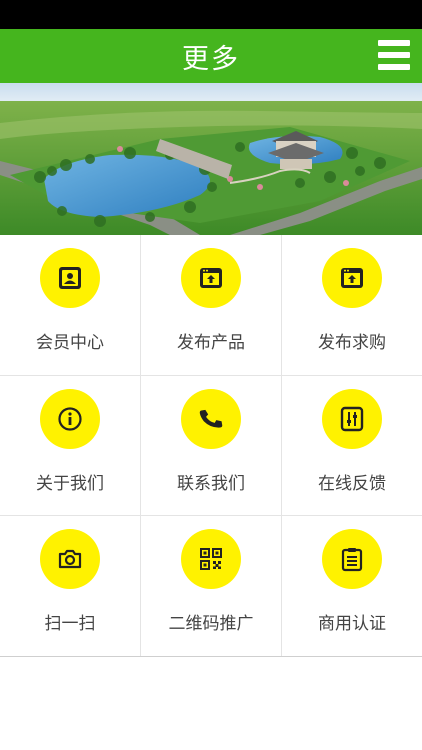 The height and width of the screenshot is (750, 422). I want to click on menu-item-contact-us: 联系我们, so click(211, 446).